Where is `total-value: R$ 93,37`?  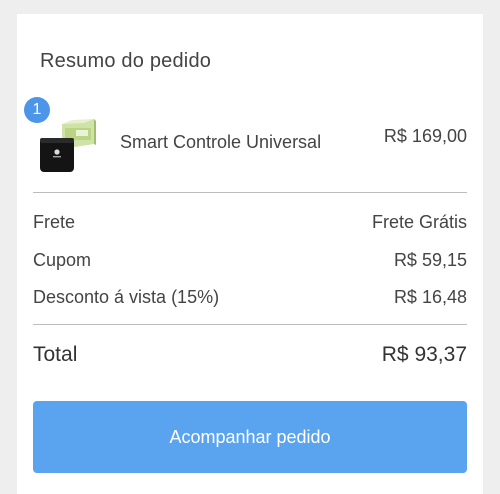 total-value: R$ 93,37 is located at coordinates (424, 354).